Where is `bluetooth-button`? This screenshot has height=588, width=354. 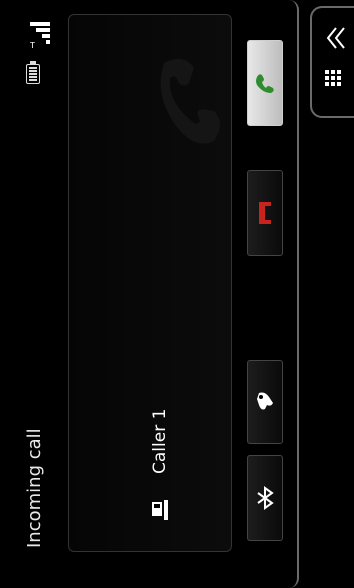 bluetooth-button is located at coordinates (265, 498).